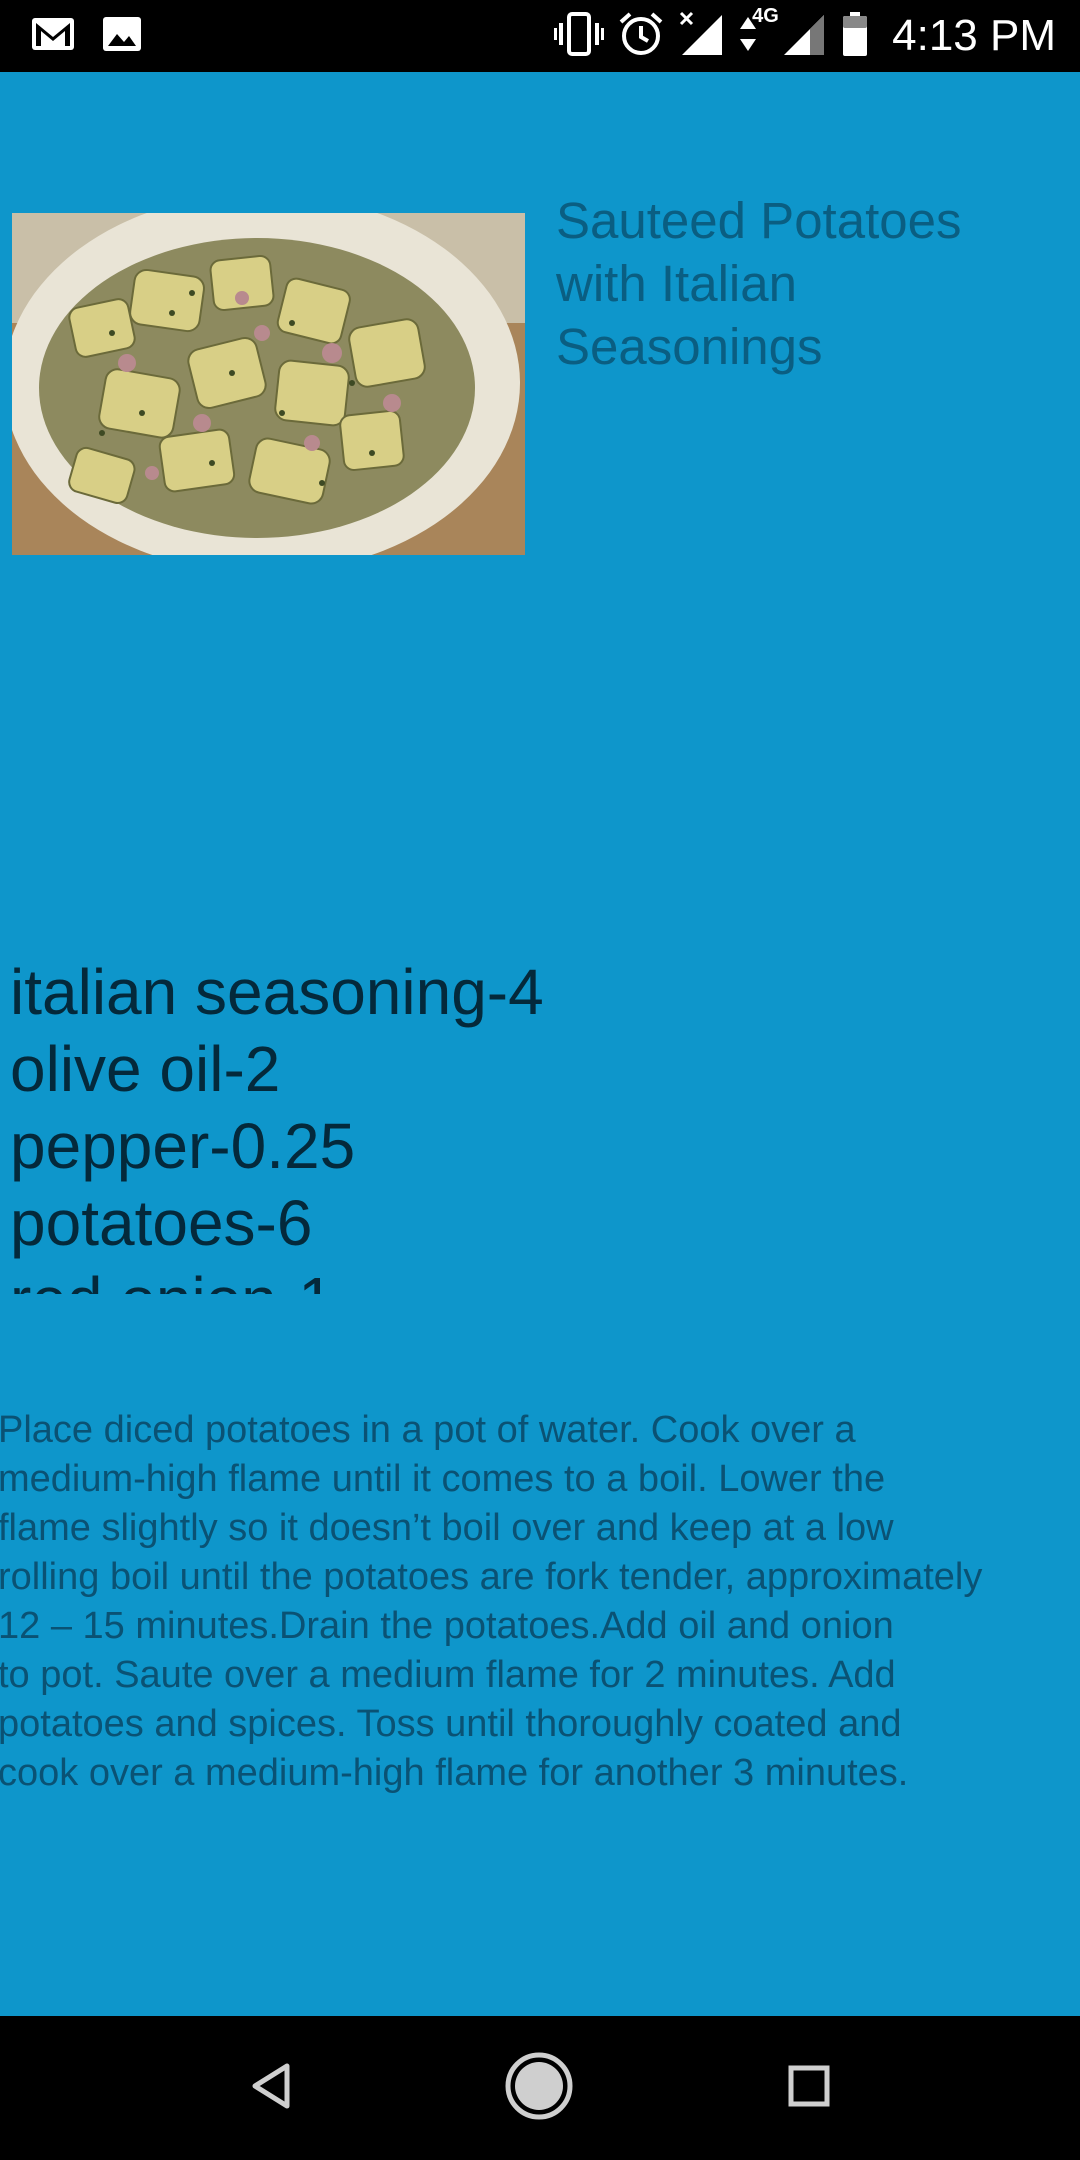 The image size is (1080, 2160). Describe the element at coordinates (53, 36) in the screenshot. I see `gmail-icon` at that location.